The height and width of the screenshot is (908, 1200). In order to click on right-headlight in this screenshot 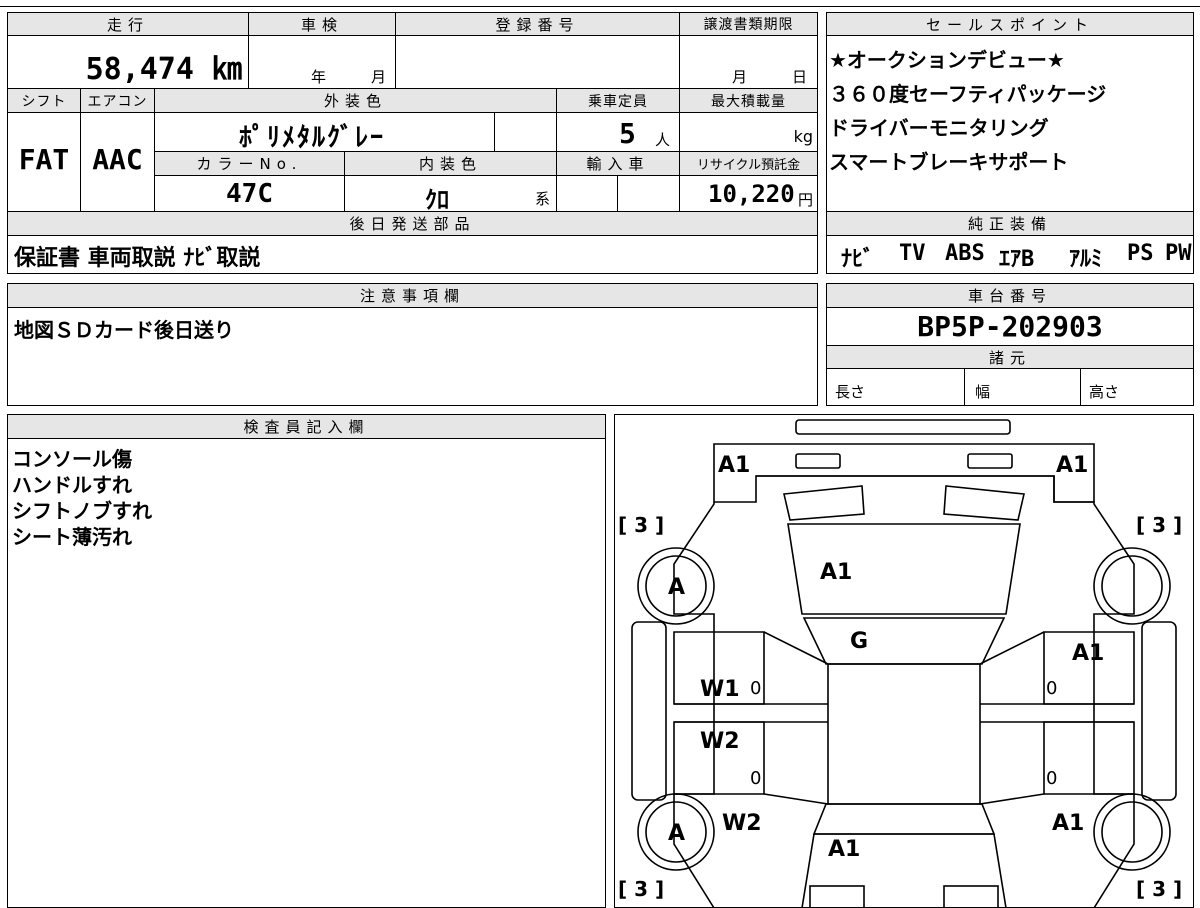, I will do `click(984, 503)`.